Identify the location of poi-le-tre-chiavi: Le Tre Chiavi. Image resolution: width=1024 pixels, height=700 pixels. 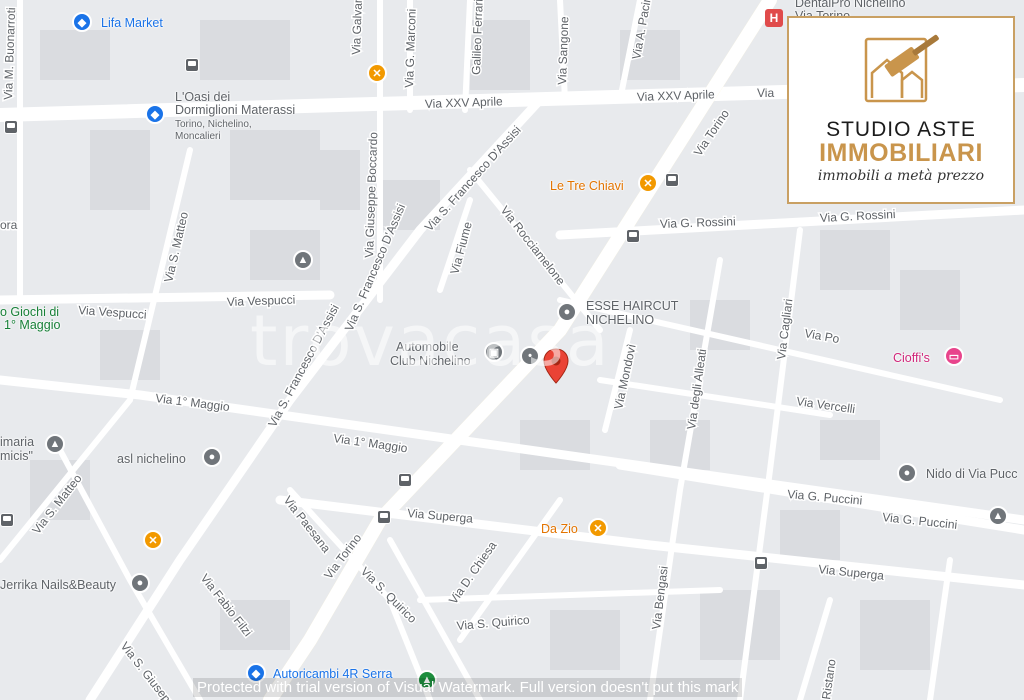
(587, 186).